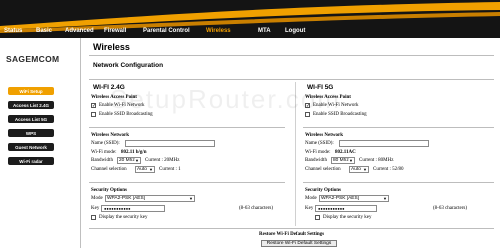  Describe the element at coordinates (307, 114) in the screenshot. I see `enable-ssid-checkbox-5g` at that location.